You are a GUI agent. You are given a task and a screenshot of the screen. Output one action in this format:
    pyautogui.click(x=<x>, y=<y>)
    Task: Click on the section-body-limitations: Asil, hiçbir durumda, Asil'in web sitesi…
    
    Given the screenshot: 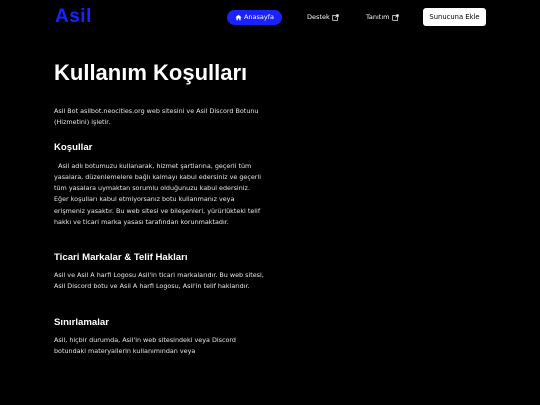 What is the action you would take?
    pyautogui.click(x=145, y=345)
    